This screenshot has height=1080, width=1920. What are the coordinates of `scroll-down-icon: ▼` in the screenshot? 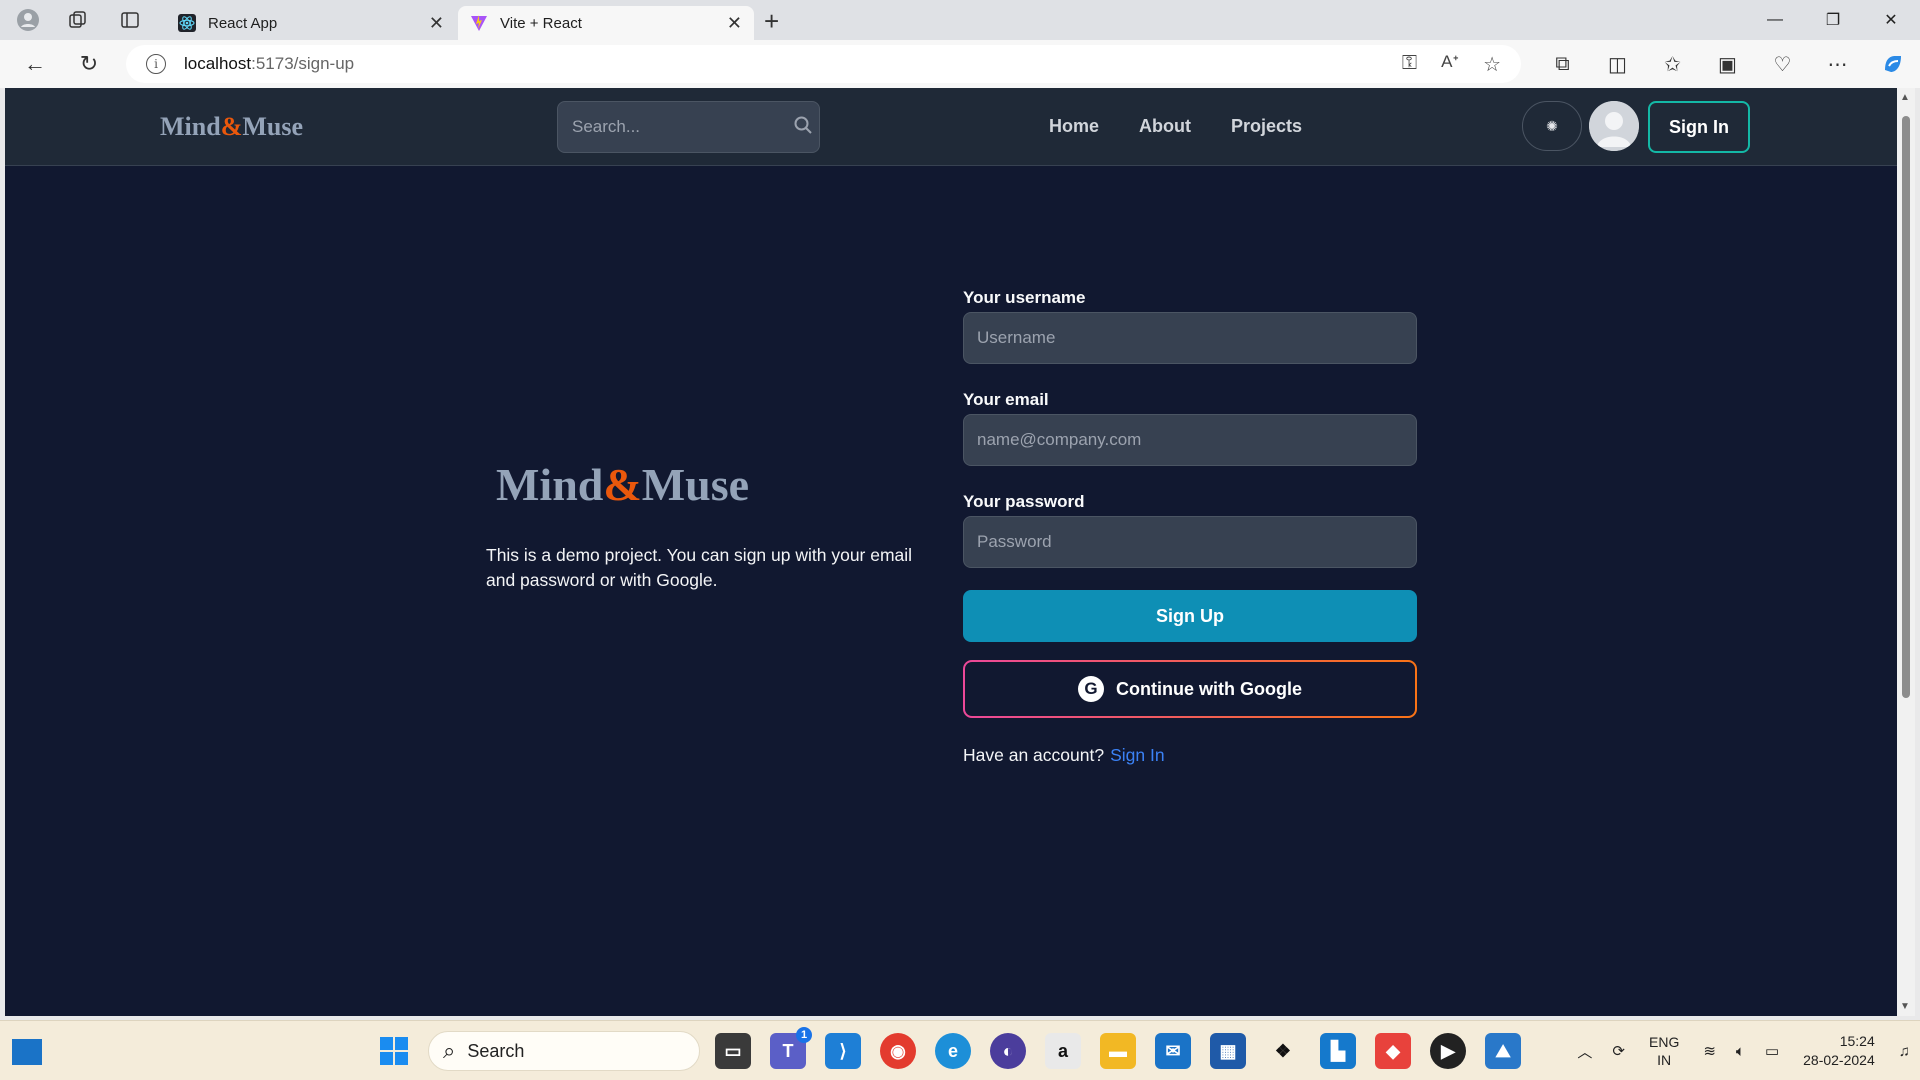 It's located at (1905, 1006).